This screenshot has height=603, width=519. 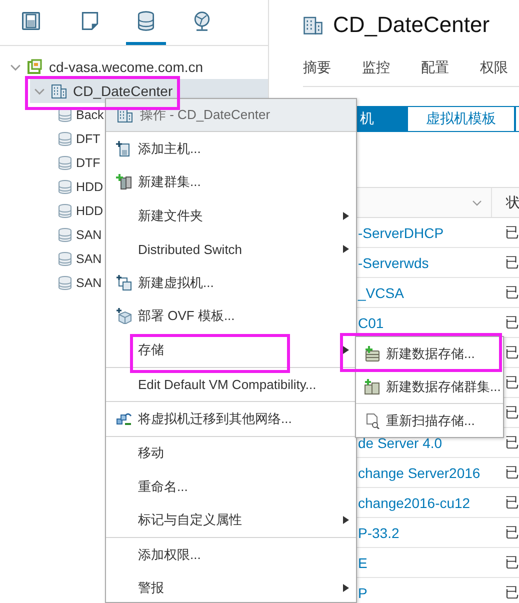 What do you see at coordinates (411, 25) in the screenshot?
I see `page-title: CD_DateCenter` at bounding box center [411, 25].